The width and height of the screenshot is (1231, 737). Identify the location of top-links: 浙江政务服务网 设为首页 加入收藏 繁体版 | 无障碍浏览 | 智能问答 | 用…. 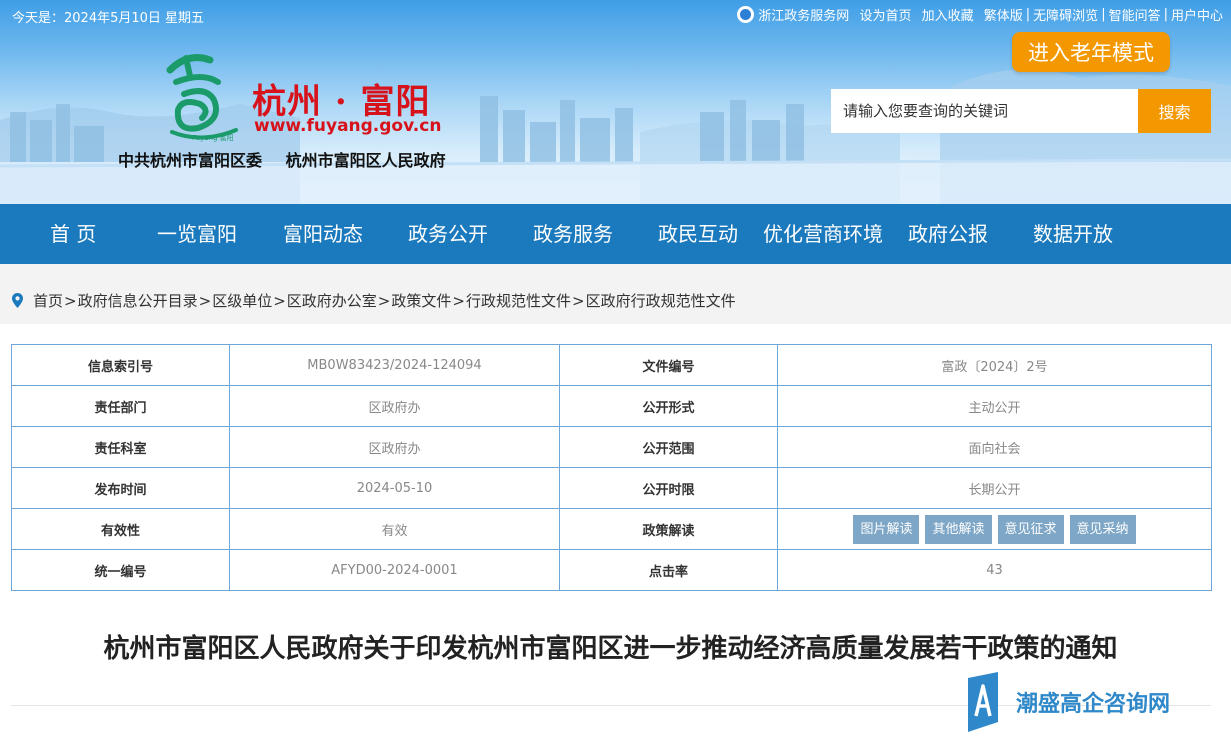
(980, 14).